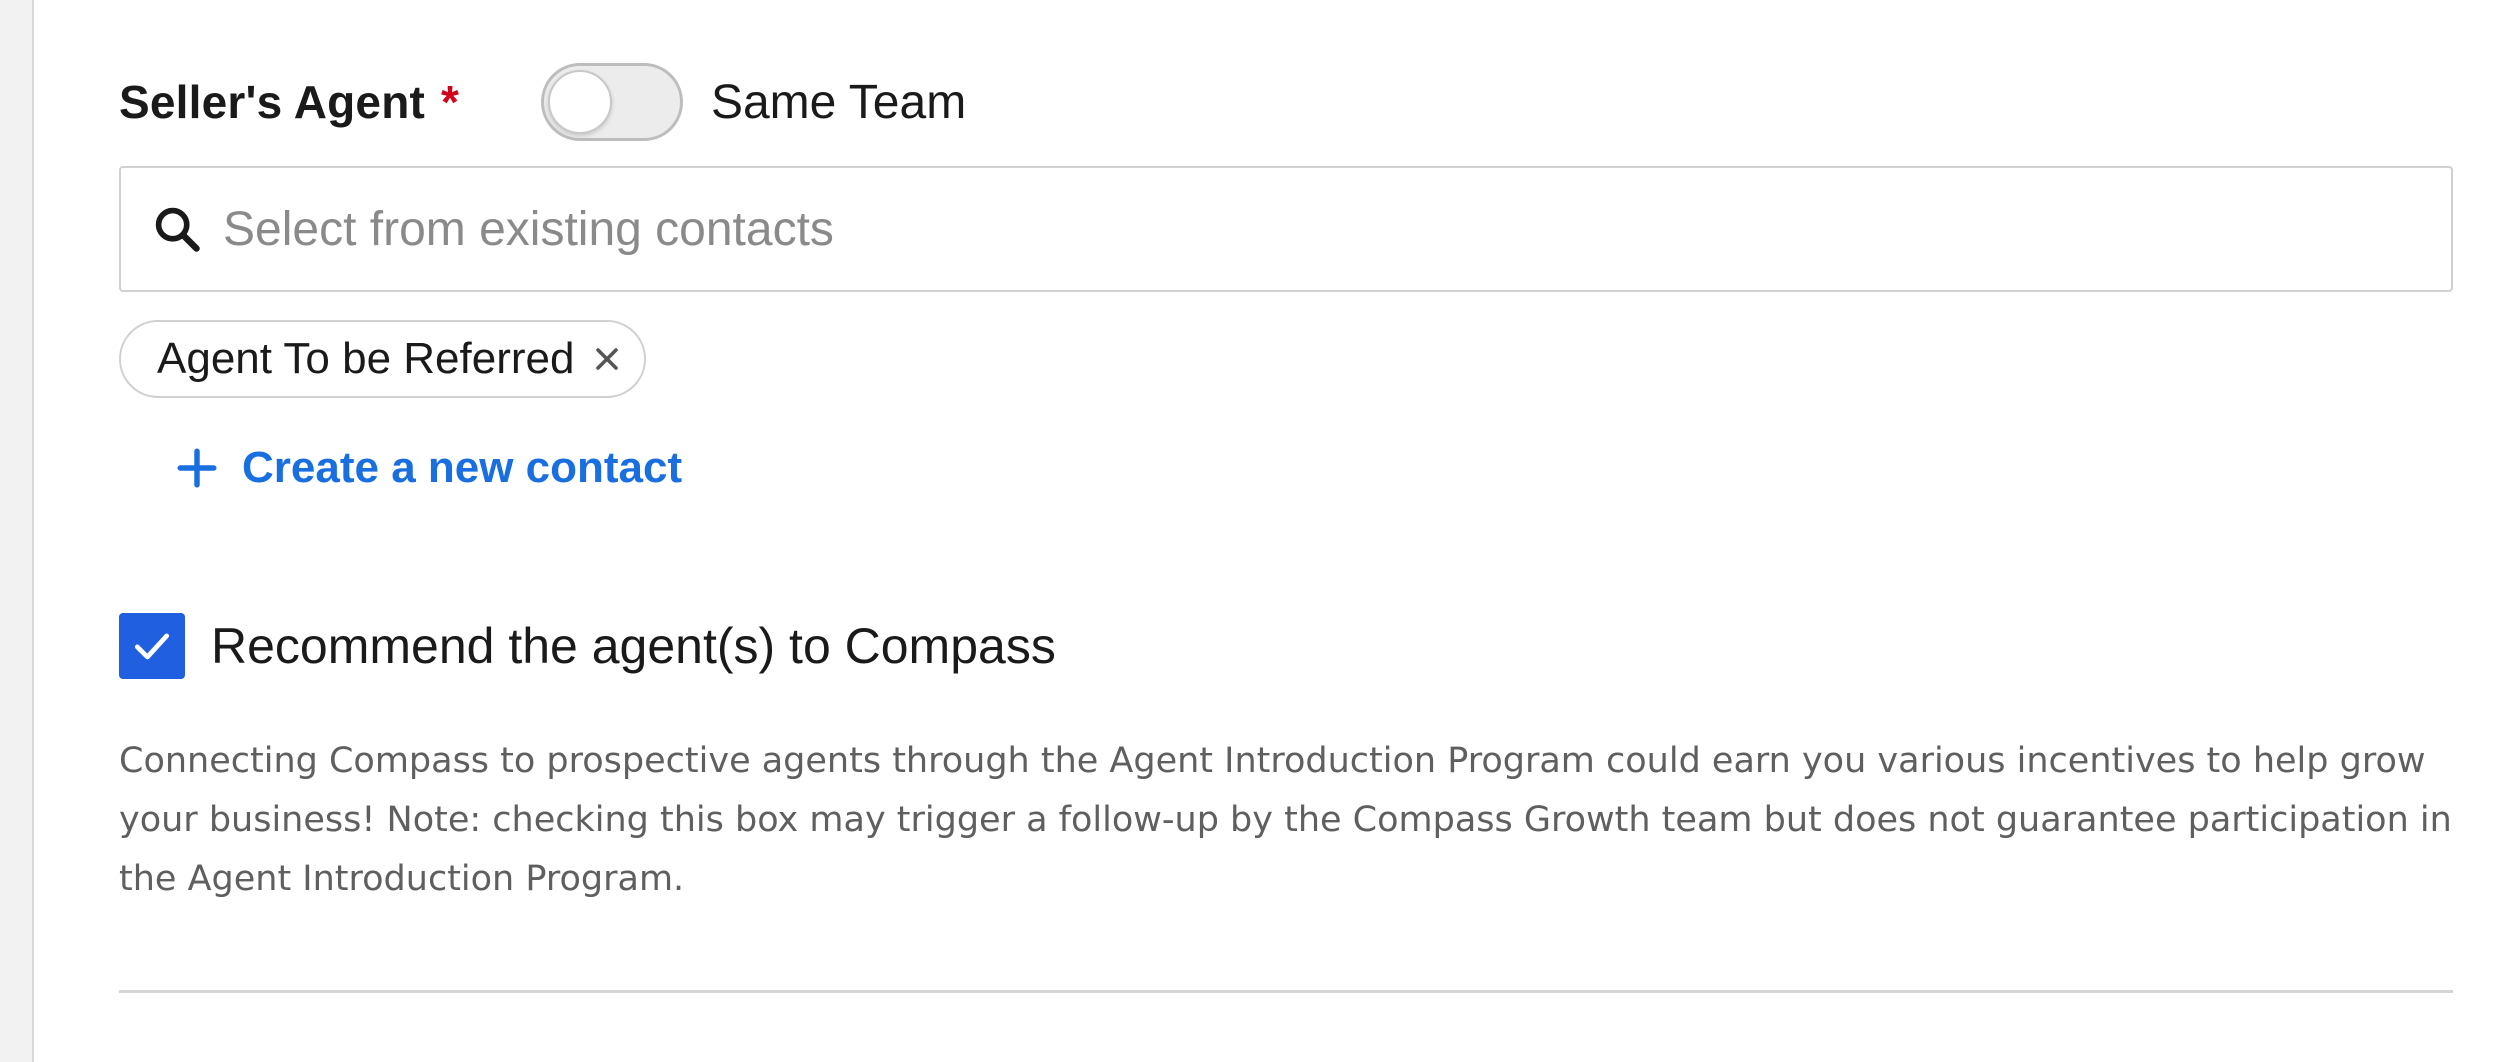  I want to click on recommend-row: Recommend the agent(s) to Compass, so click(587, 646).